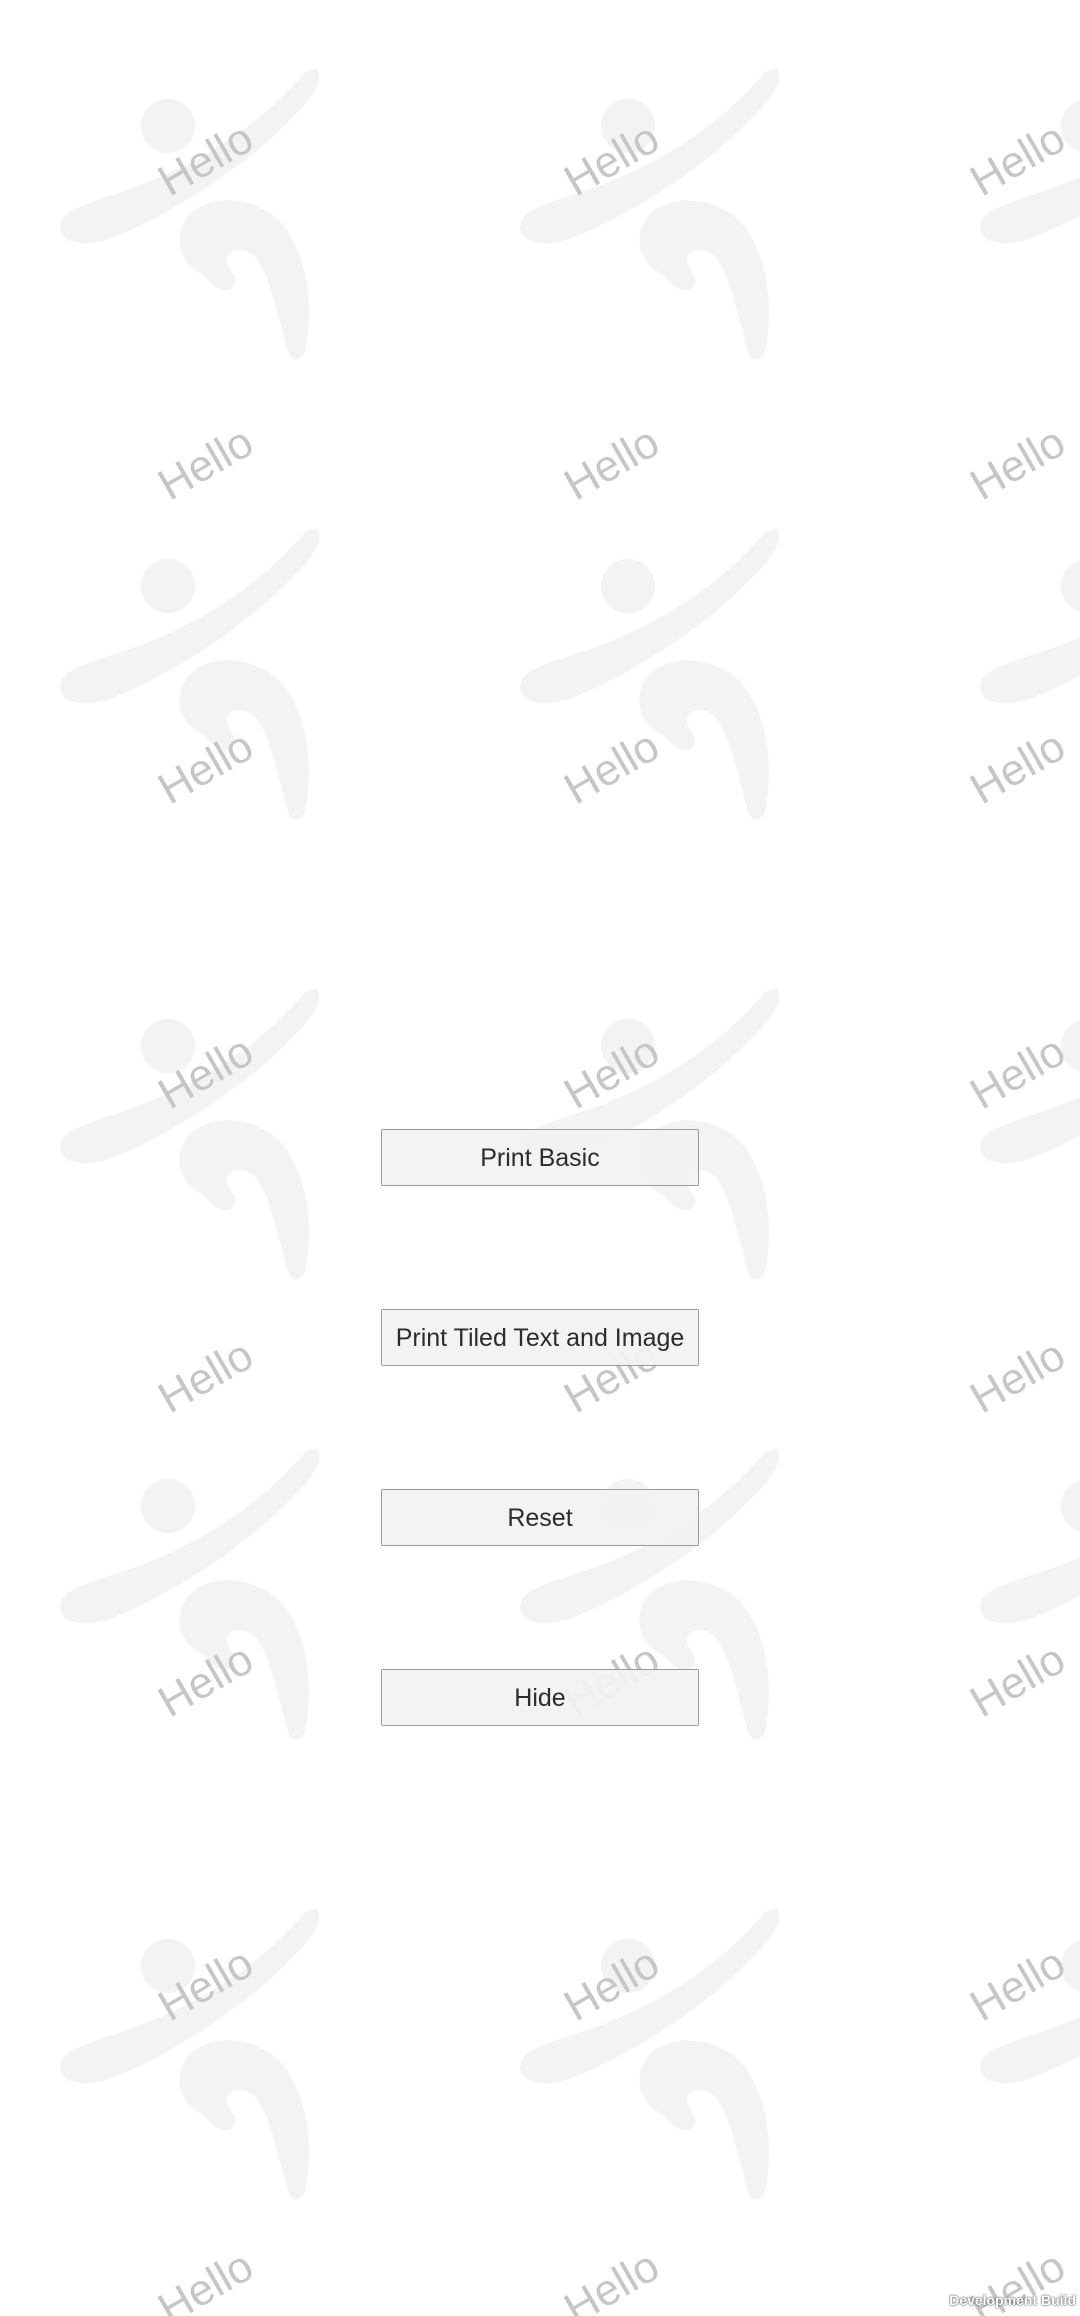  What do you see at coordinates (1012, 2300) in the screenshot?
I see `development-build-label: Development Build` at bounding box center [1012, 2300].